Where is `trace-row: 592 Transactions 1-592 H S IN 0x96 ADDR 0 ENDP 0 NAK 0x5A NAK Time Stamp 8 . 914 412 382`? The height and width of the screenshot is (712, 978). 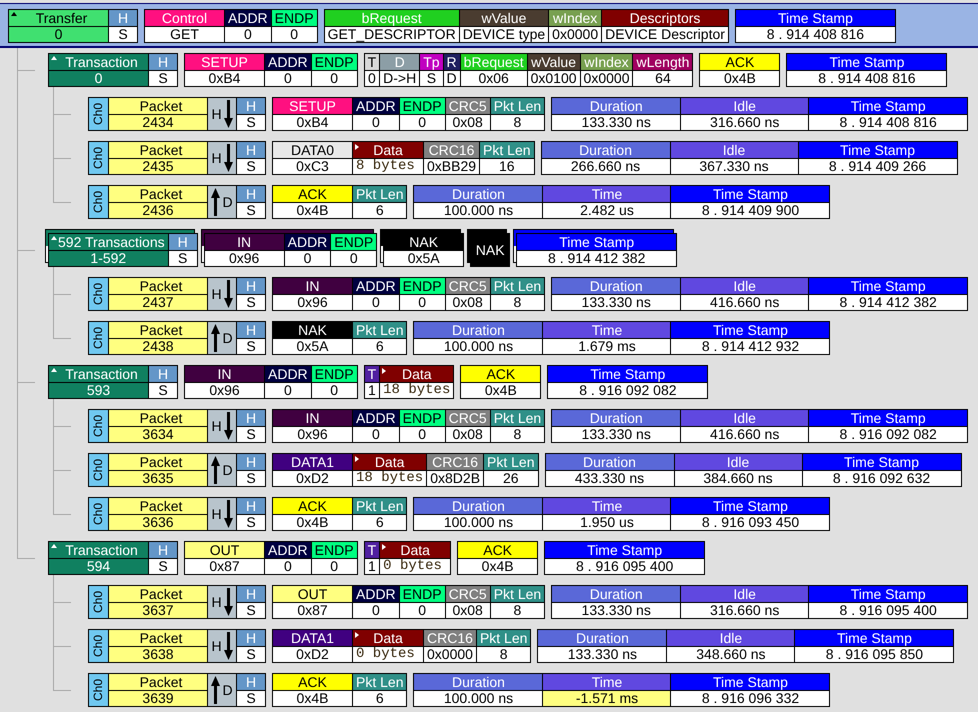
trace-row: 592 Transactions 1-592 H S IN 0x96 ADDR 0 ENDP 0 NAK 0x5A NAK Time Stamp 8 . 914 412 382 is located at coordinates (513, 248).